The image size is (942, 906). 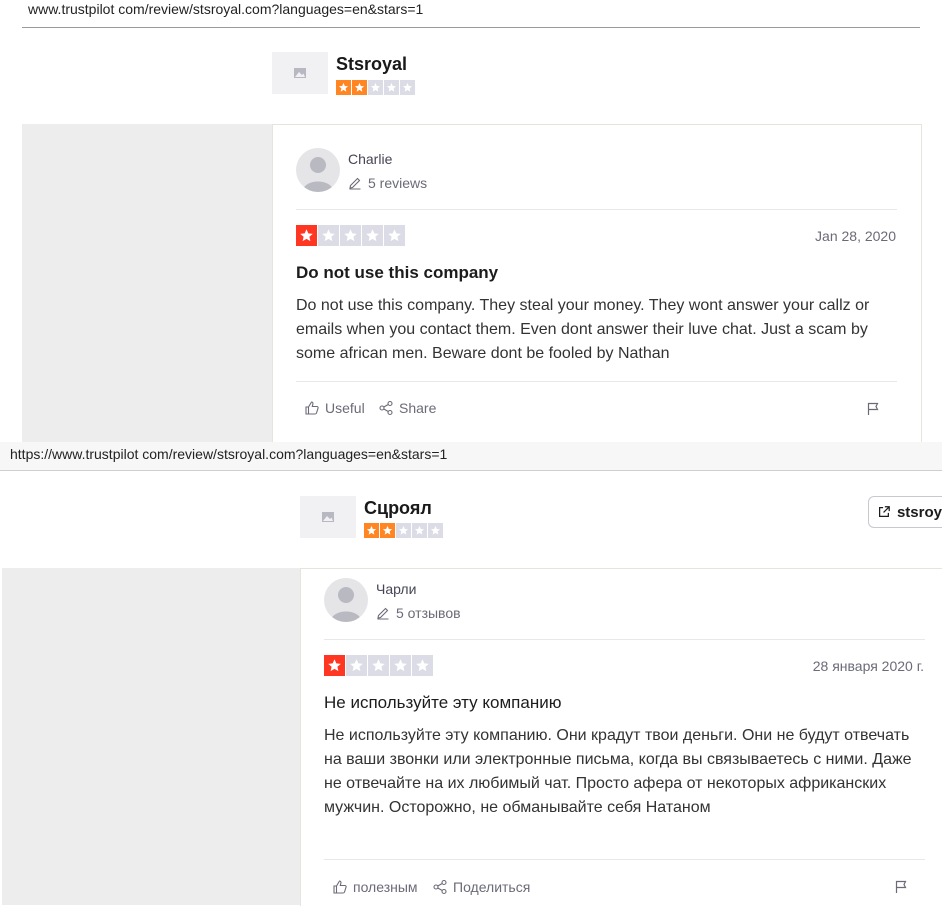 I want to click on share-button: Share, so click(x=407, y=408).